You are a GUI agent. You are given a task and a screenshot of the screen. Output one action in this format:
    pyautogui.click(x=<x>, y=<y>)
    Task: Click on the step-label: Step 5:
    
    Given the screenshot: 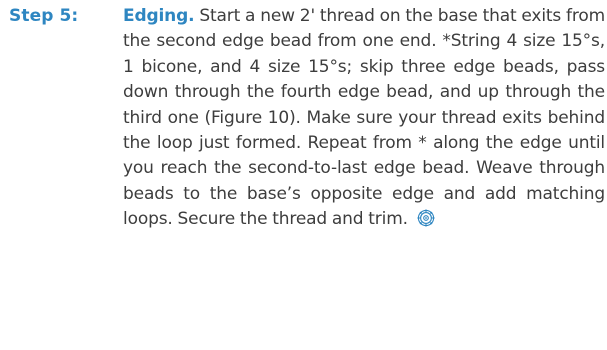 What is the action you would take?
    pyautogui.click(x=44, y=16)
    